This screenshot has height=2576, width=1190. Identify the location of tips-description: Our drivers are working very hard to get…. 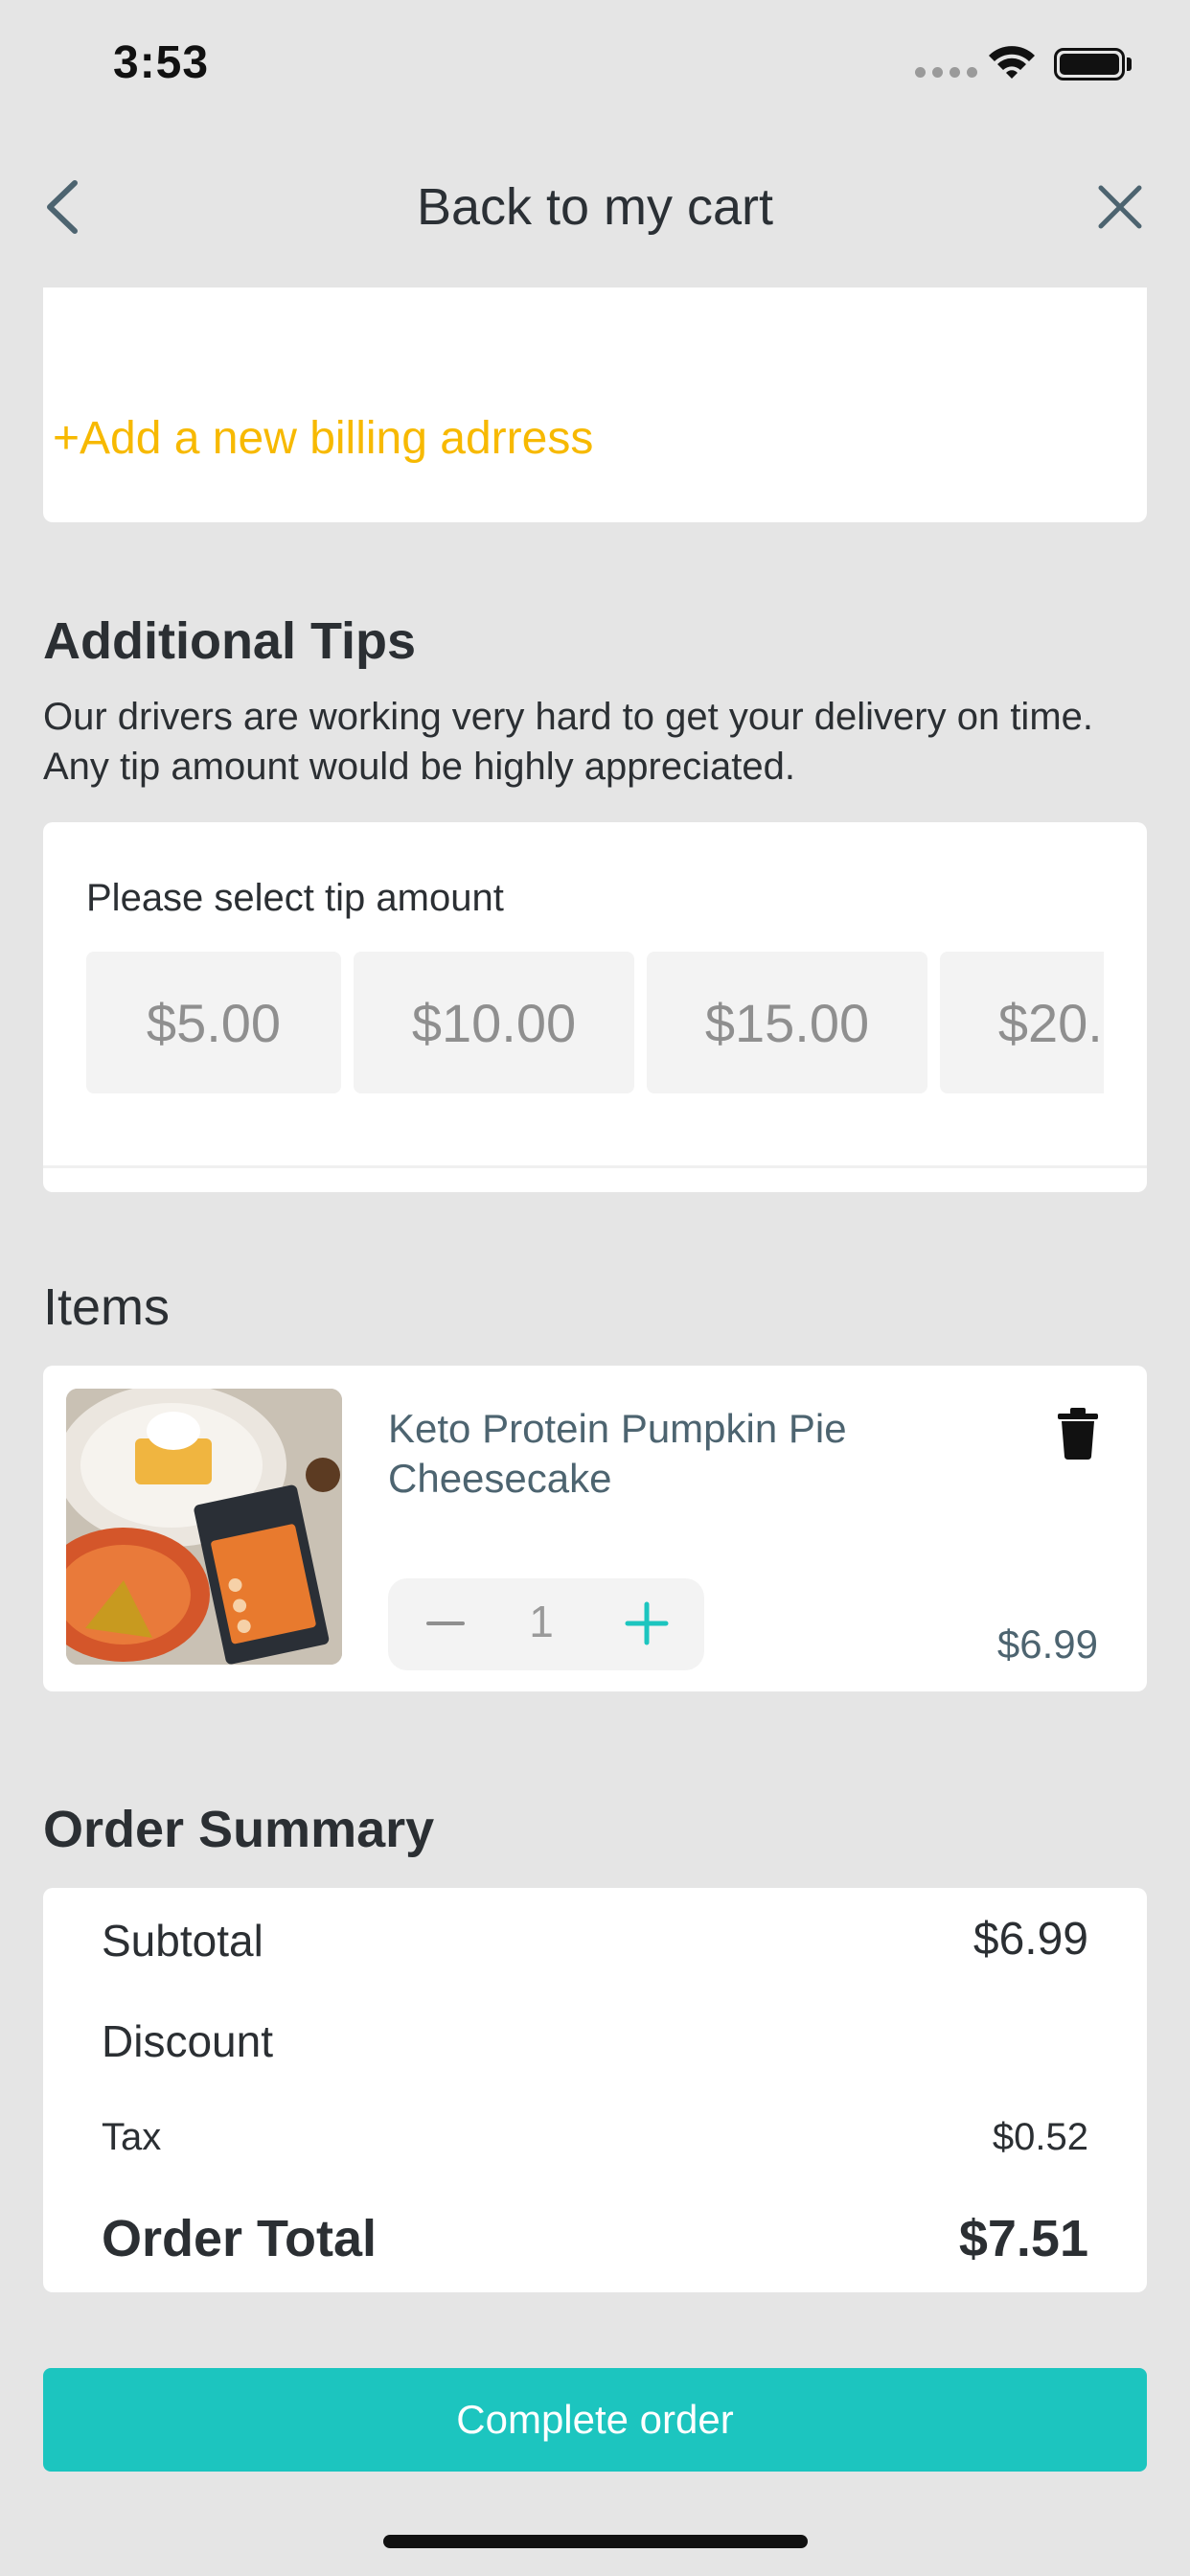
(568, 742).